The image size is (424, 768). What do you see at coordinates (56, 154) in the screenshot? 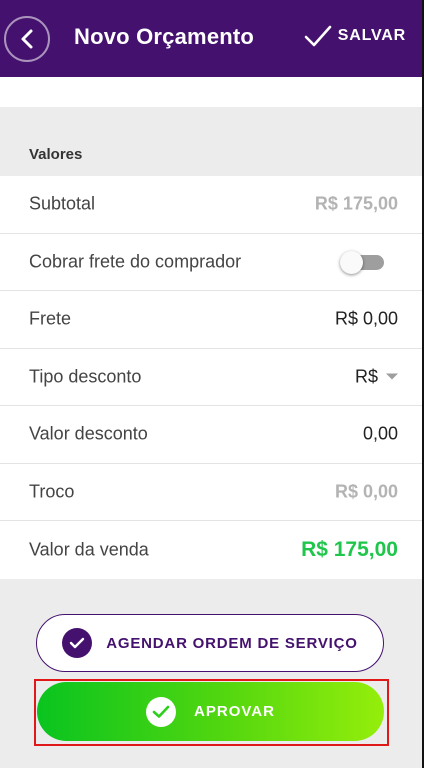
I see `section-title: Valores` at bounding box center [56, 154].